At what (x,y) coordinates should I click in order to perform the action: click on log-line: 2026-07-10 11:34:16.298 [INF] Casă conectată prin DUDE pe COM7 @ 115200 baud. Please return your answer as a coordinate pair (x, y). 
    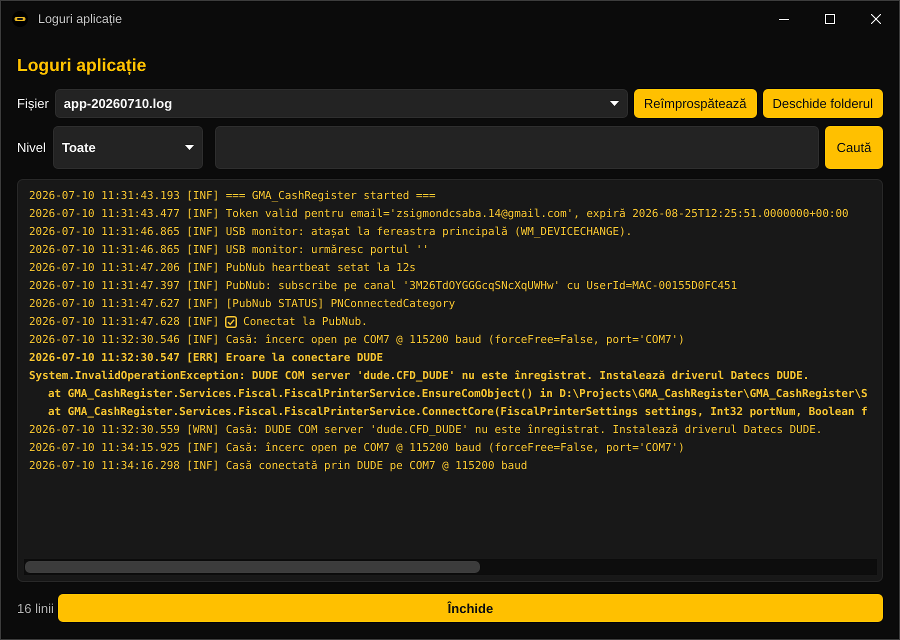
    Looking at the image, I should click on (278, 466).